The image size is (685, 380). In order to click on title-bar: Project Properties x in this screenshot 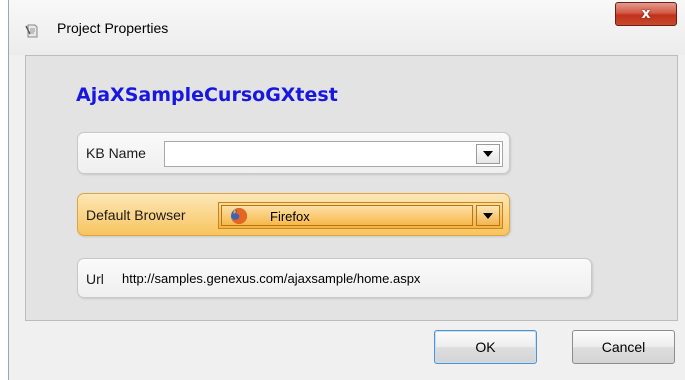, I will do `click(347, 27)`.